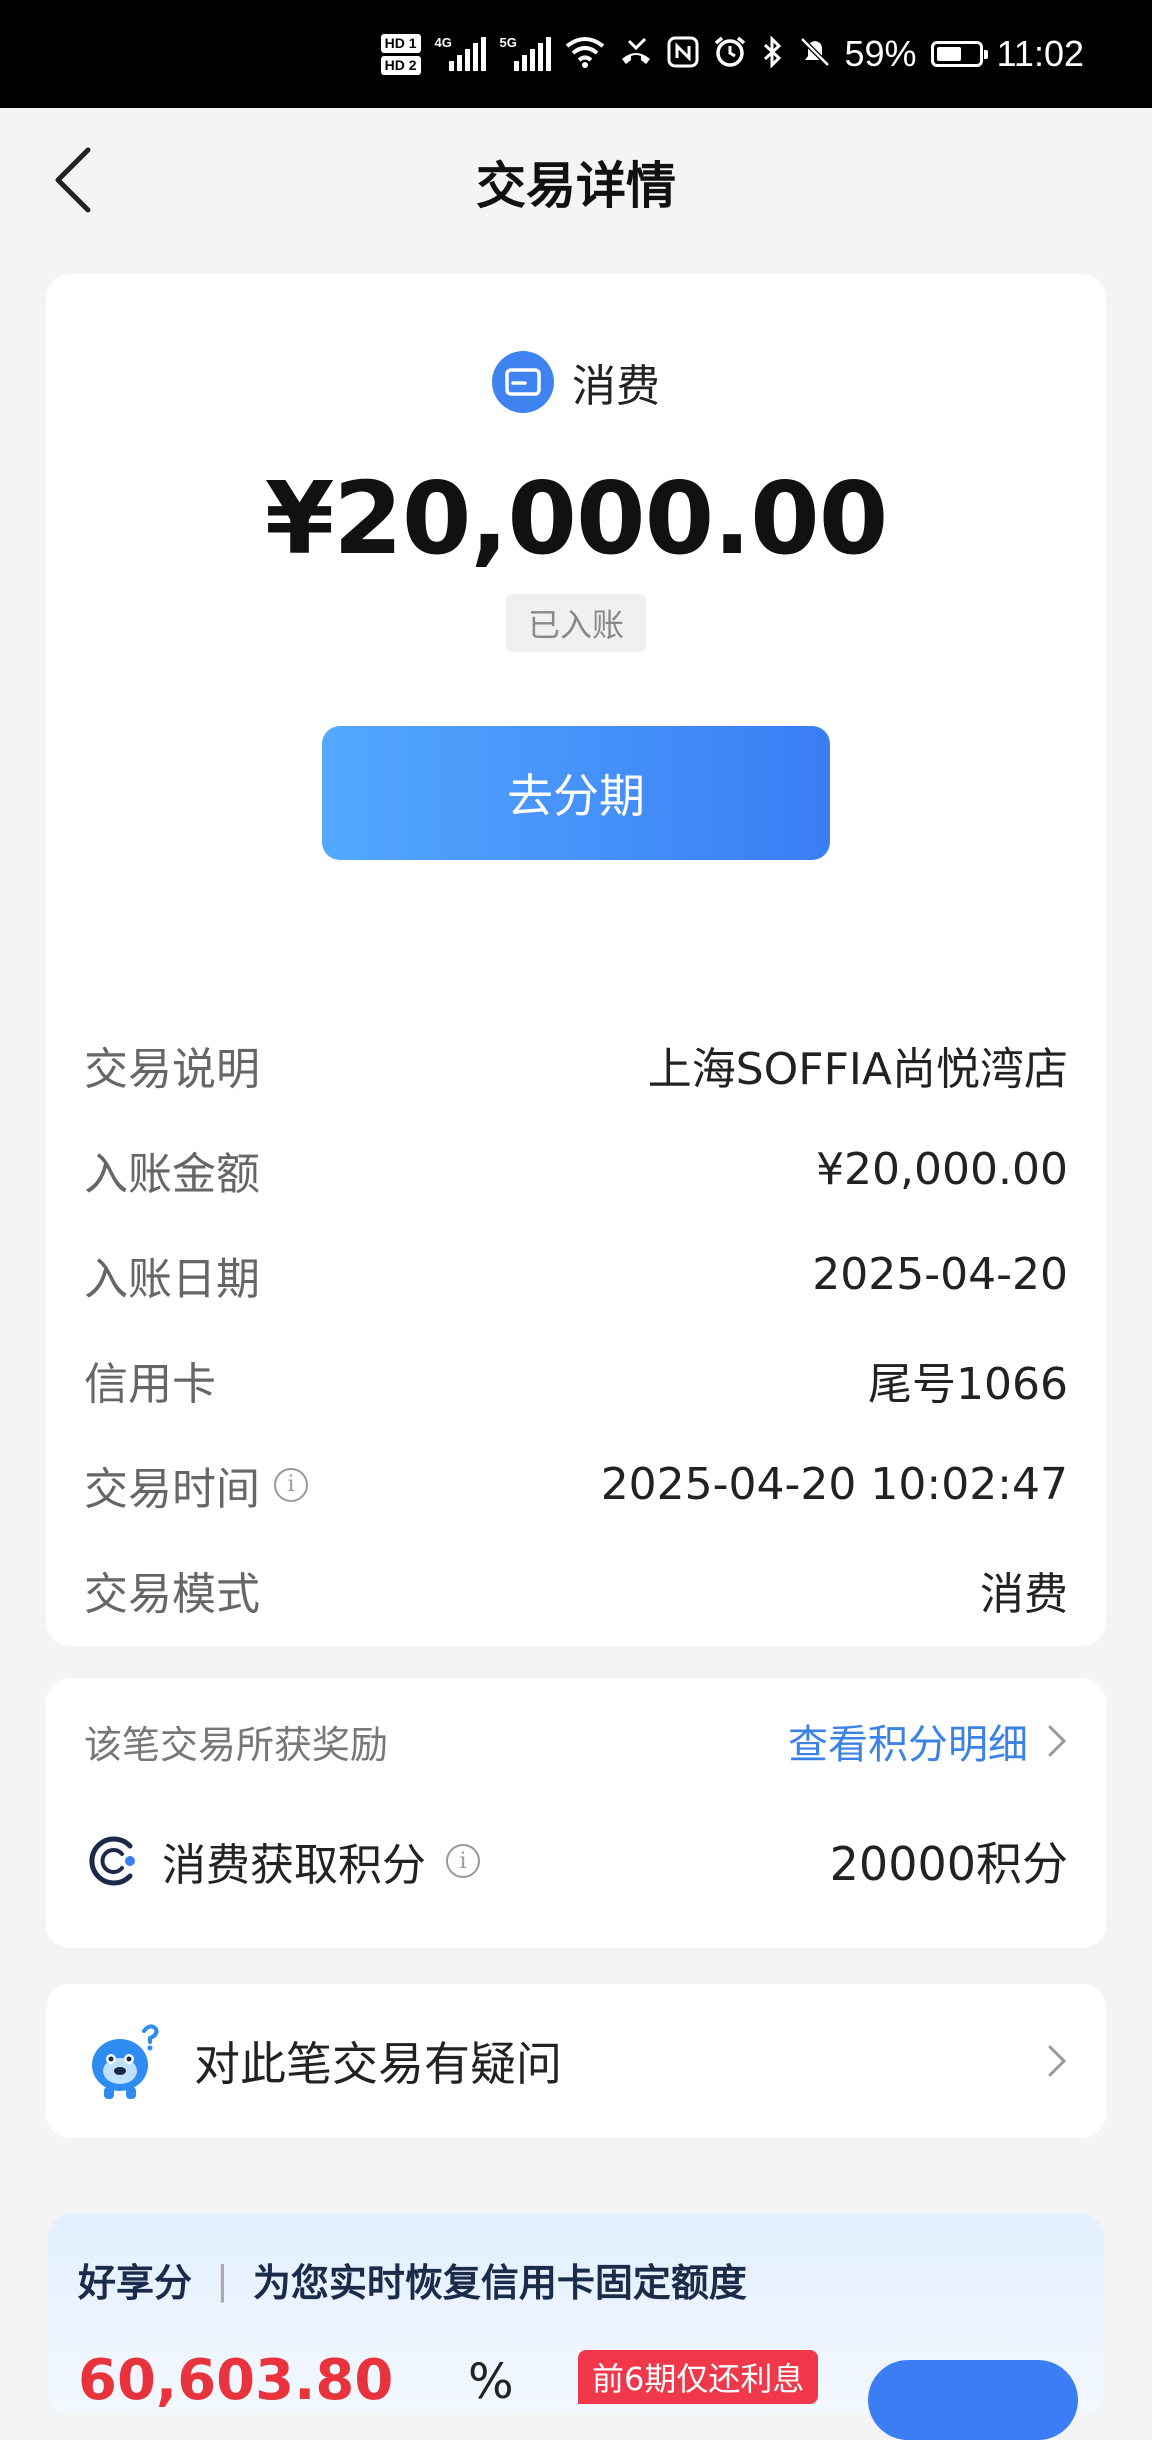  Describe the element at coordinates (973, 2400) in the screenshot. I see `promo-action-button` at that location.